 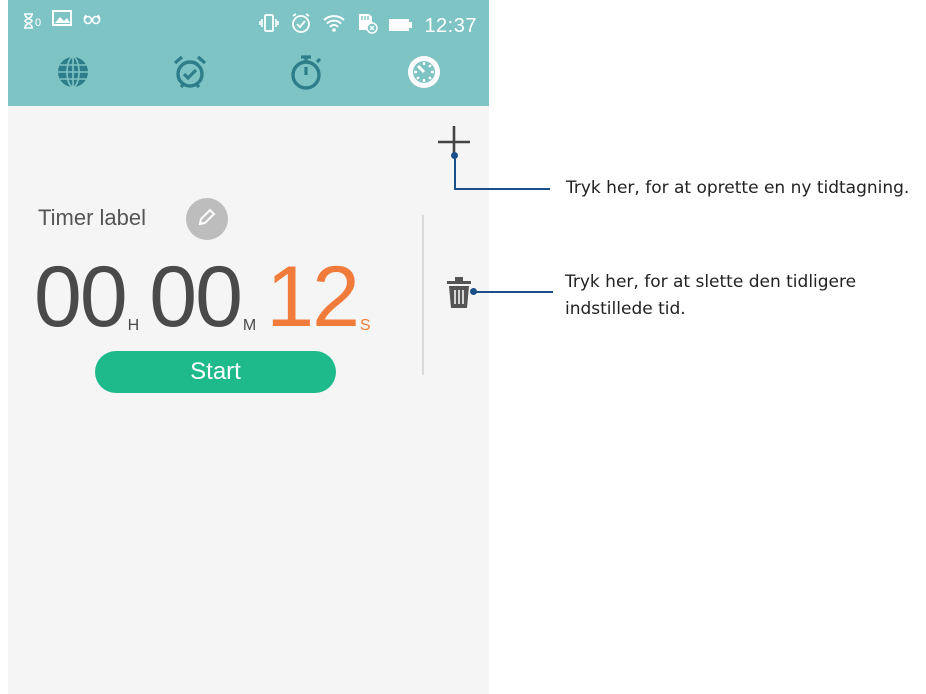 I want to click on battery-icon, so click(x=401, y=26).